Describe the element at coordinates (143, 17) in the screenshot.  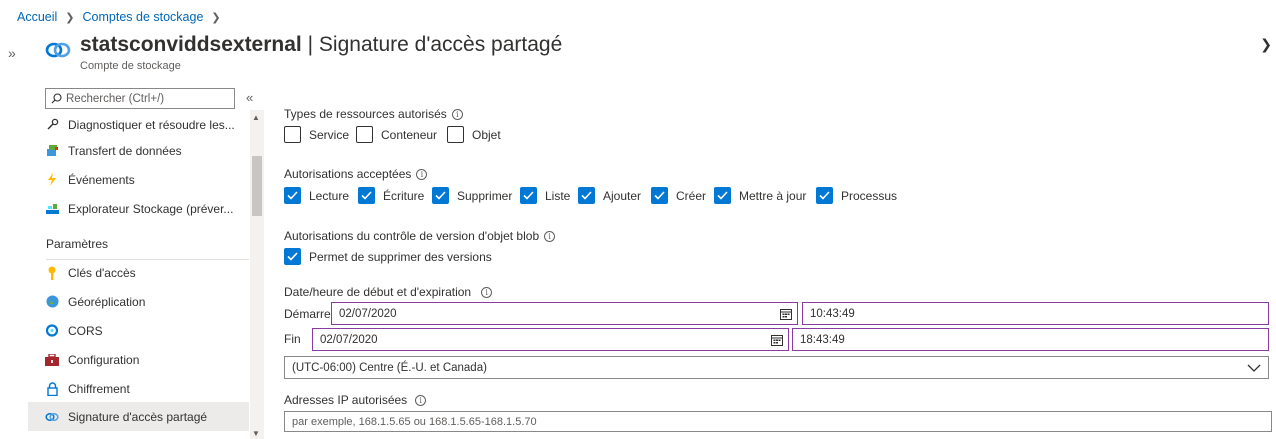
I see `breadcrumb-storage-link: Comptes de stockage` at that location.